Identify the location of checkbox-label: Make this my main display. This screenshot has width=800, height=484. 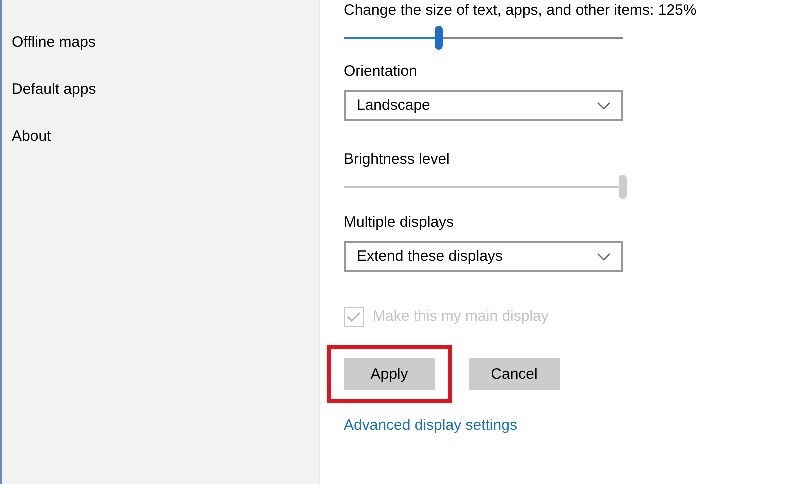
(461, 317).